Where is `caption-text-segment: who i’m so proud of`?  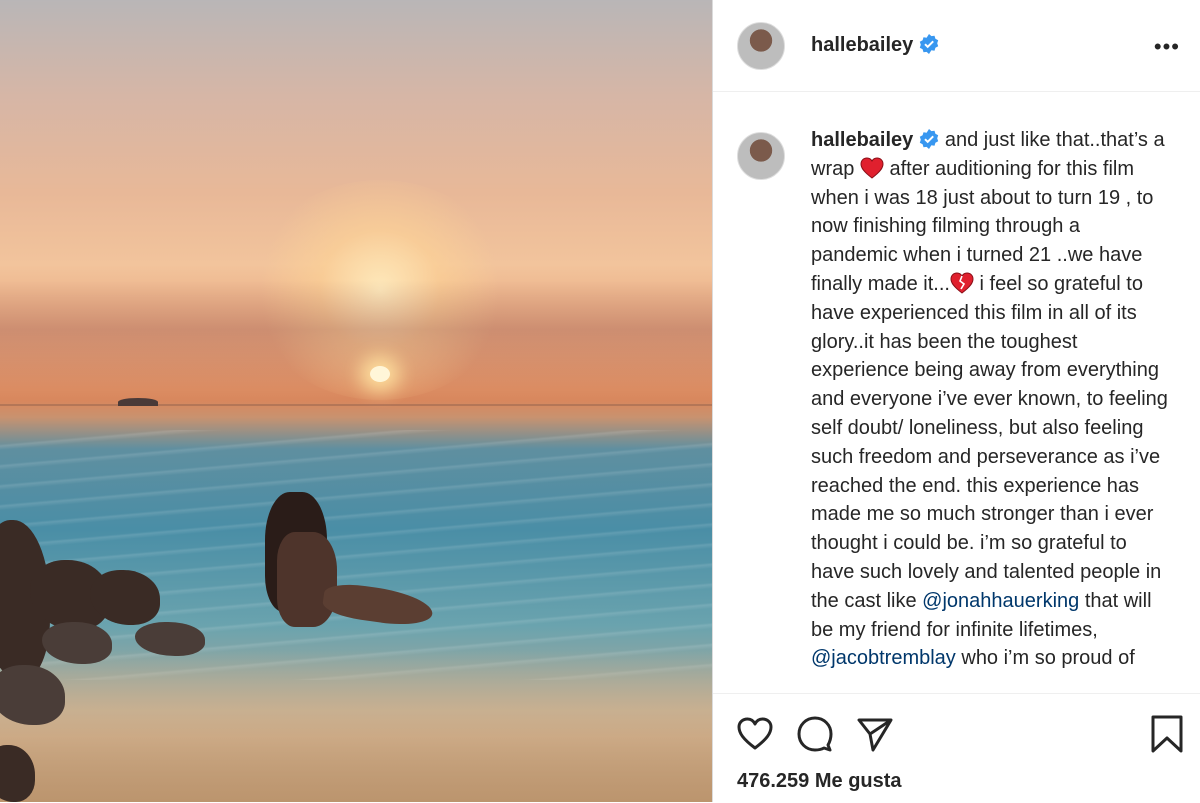 caption-text-segment: who i’m so proud of is located at coordinates (1045, 658).